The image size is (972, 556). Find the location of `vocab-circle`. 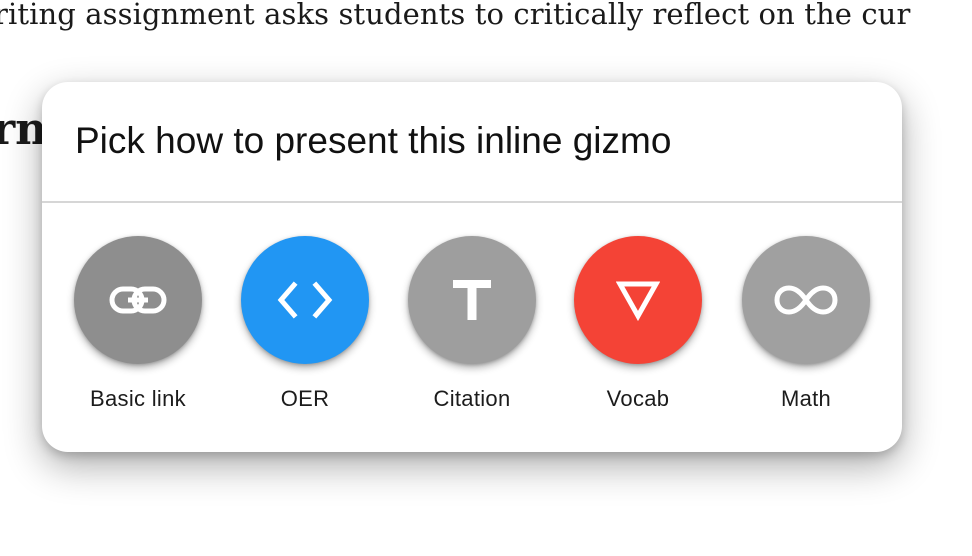

vocab-circle is located at coordinates (638, 300).